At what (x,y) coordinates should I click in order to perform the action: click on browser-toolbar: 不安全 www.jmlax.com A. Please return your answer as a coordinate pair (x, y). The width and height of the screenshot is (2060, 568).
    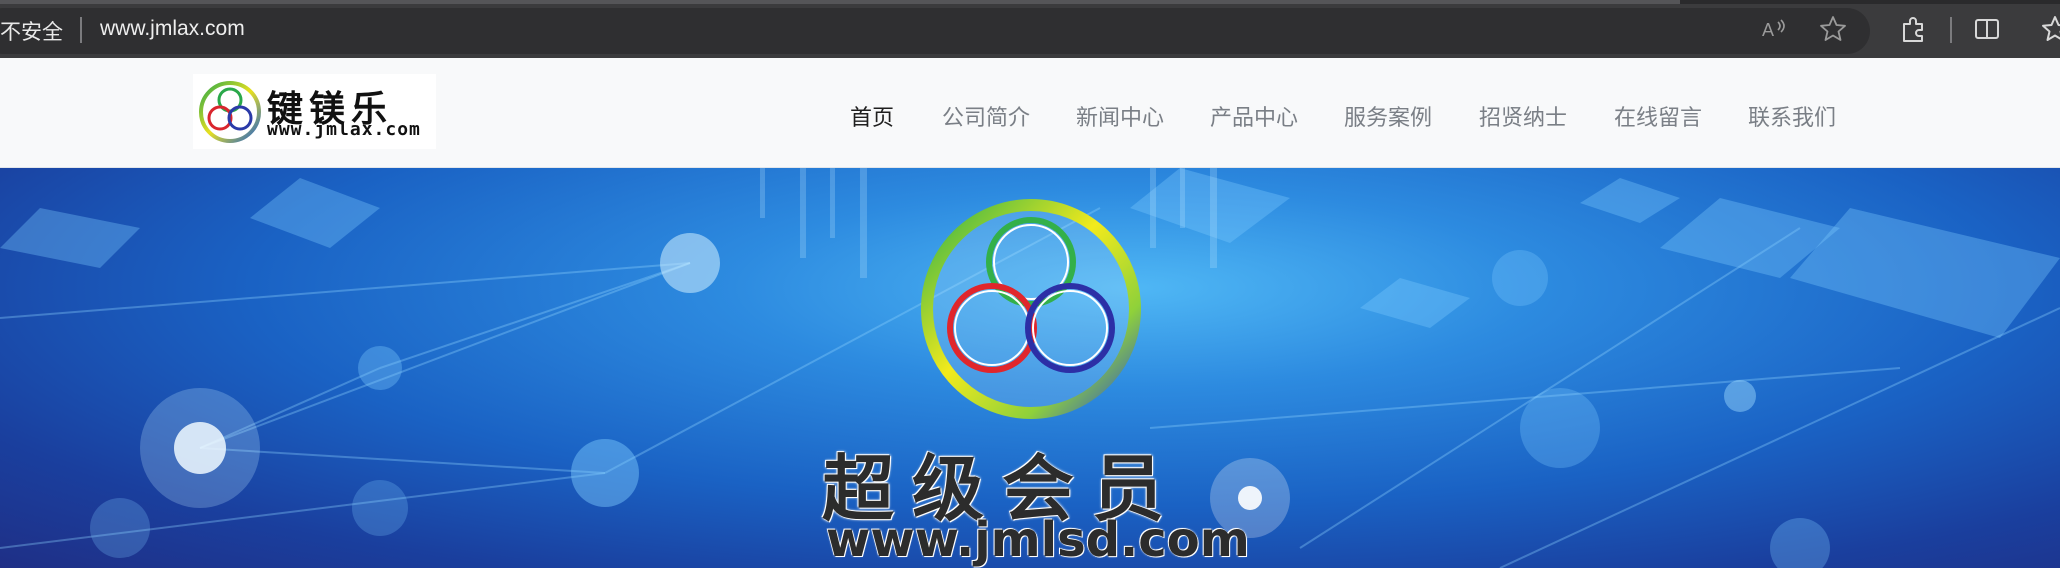
    Looking at the image, I should click on (1030, 29).